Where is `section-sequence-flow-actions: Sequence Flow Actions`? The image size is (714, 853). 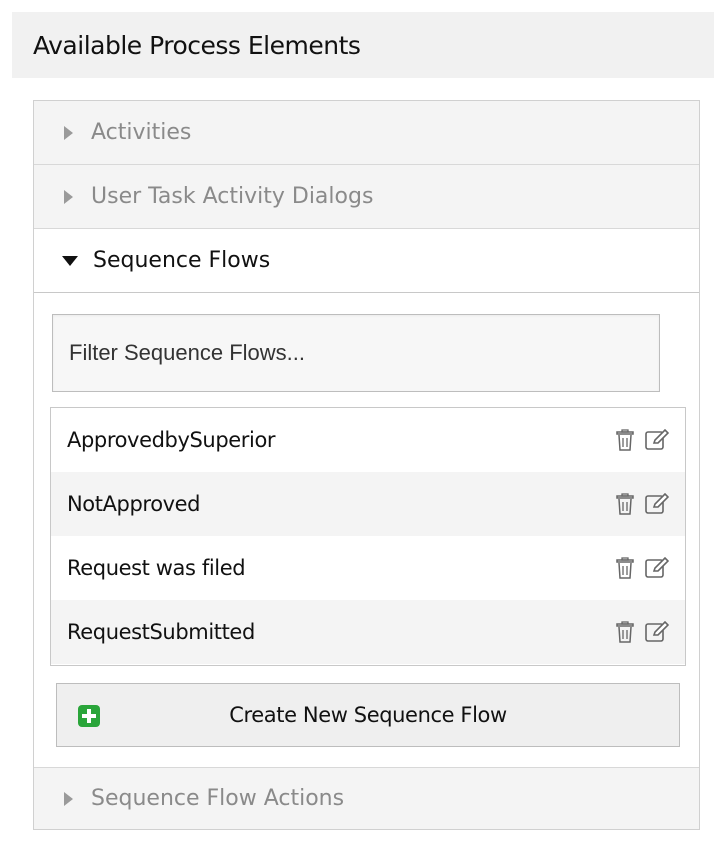 section-sequence-flow-actions: Sequence Flow Actions is located at coordinates (366, 798).